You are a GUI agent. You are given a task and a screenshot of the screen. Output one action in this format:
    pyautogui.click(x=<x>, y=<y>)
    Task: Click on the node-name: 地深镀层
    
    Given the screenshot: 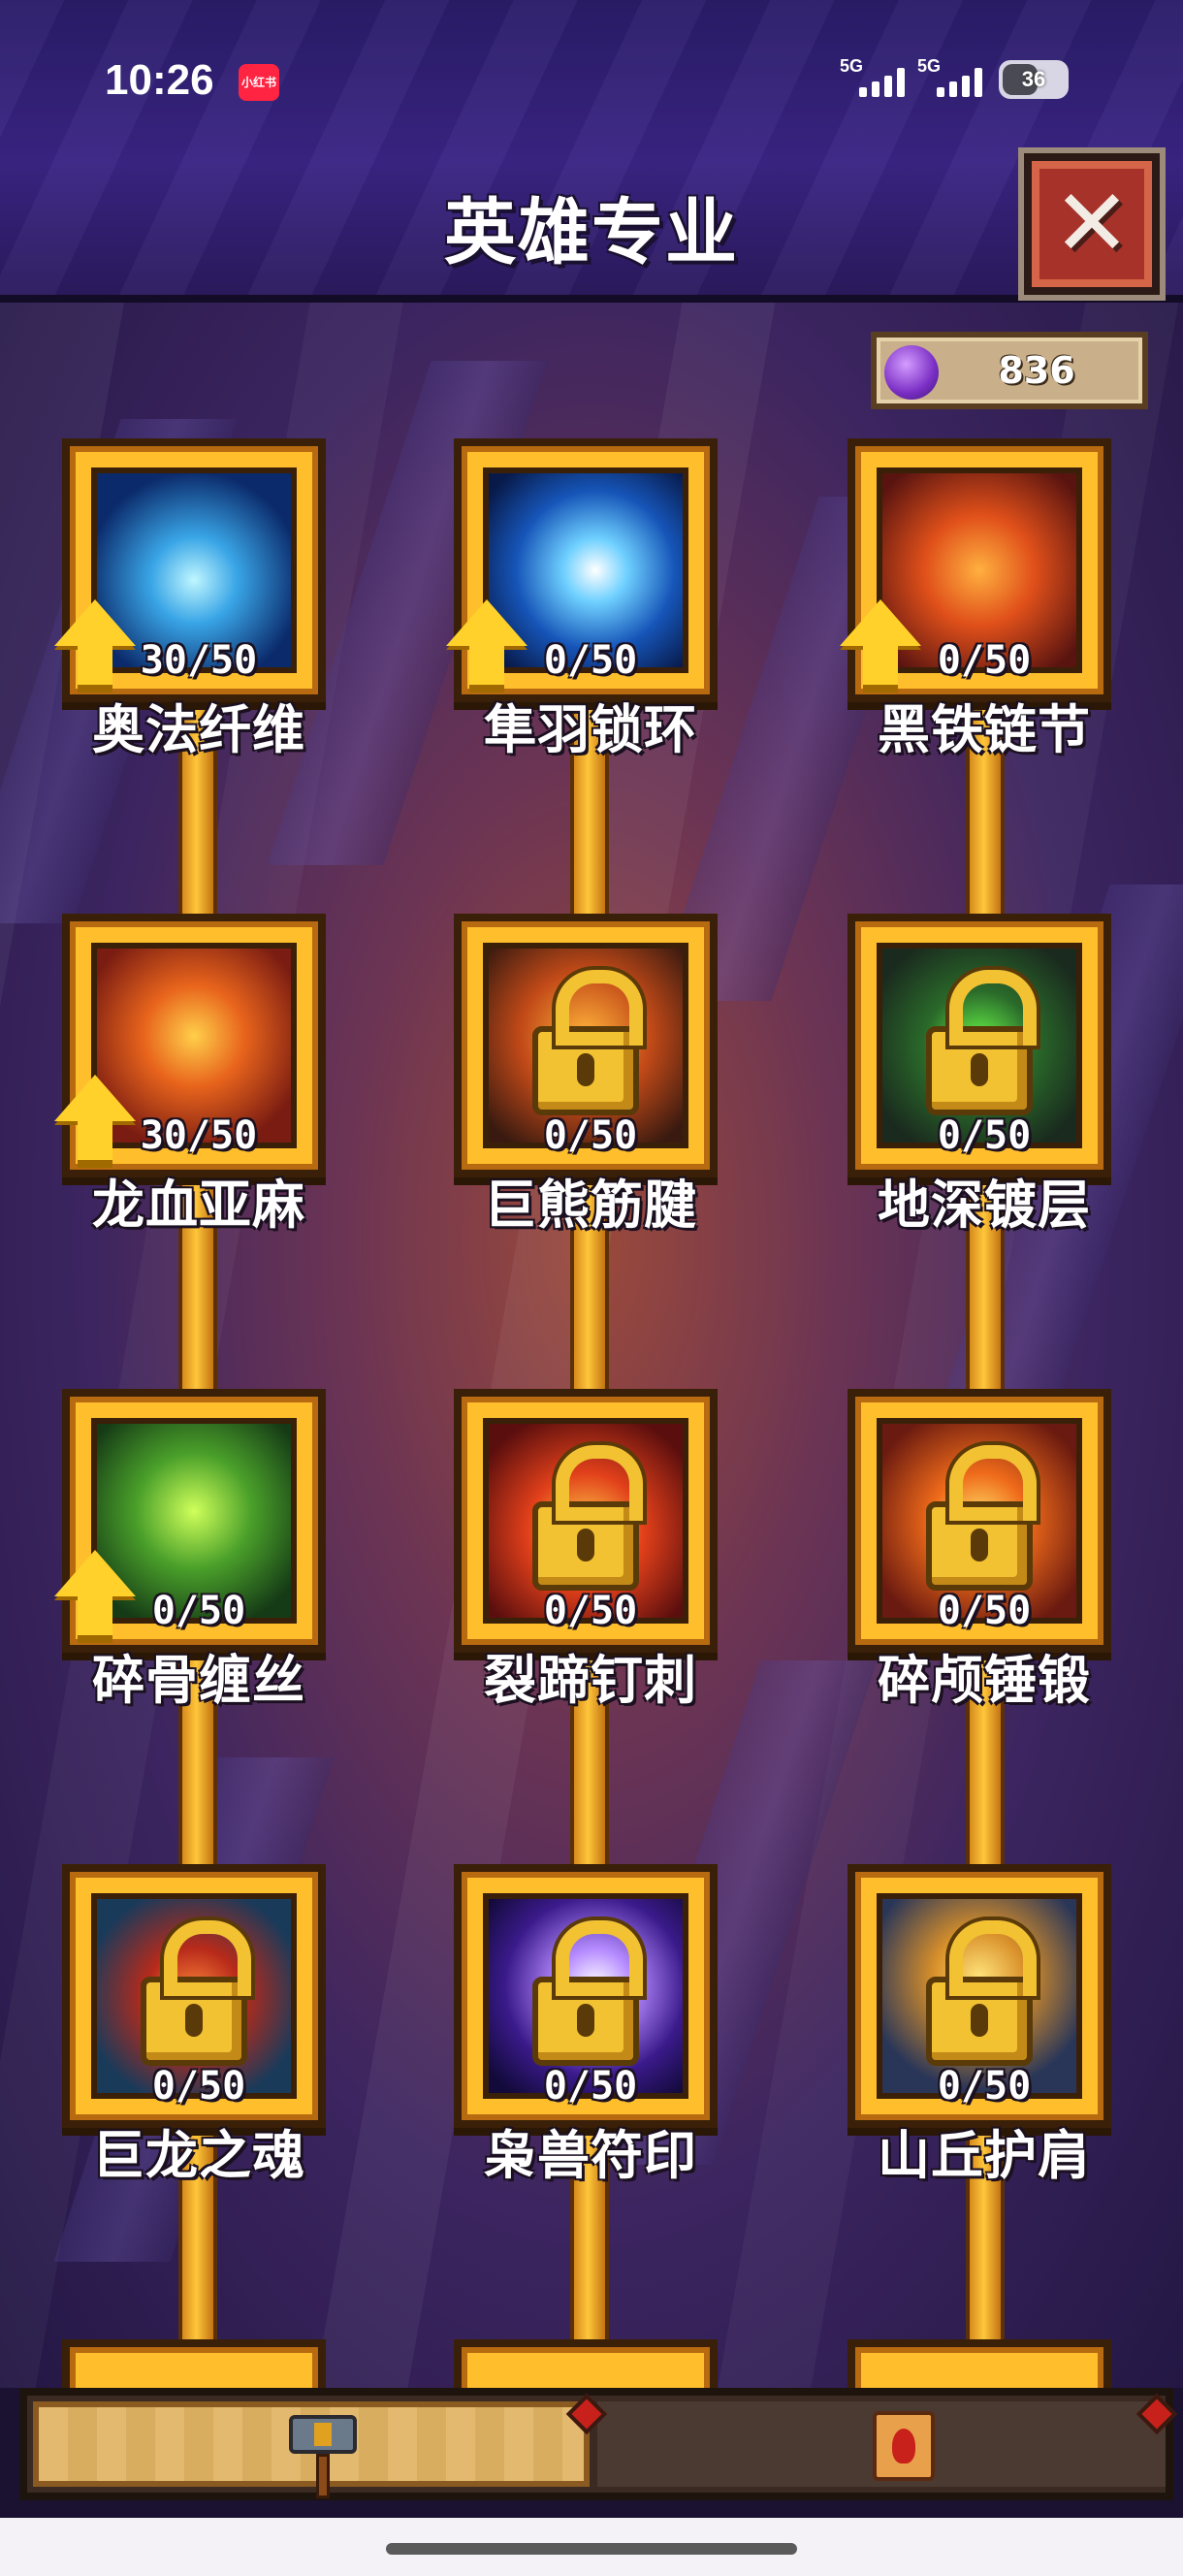 What is the action you would take?
    pyautogui.click(x=984, y=1205)
    